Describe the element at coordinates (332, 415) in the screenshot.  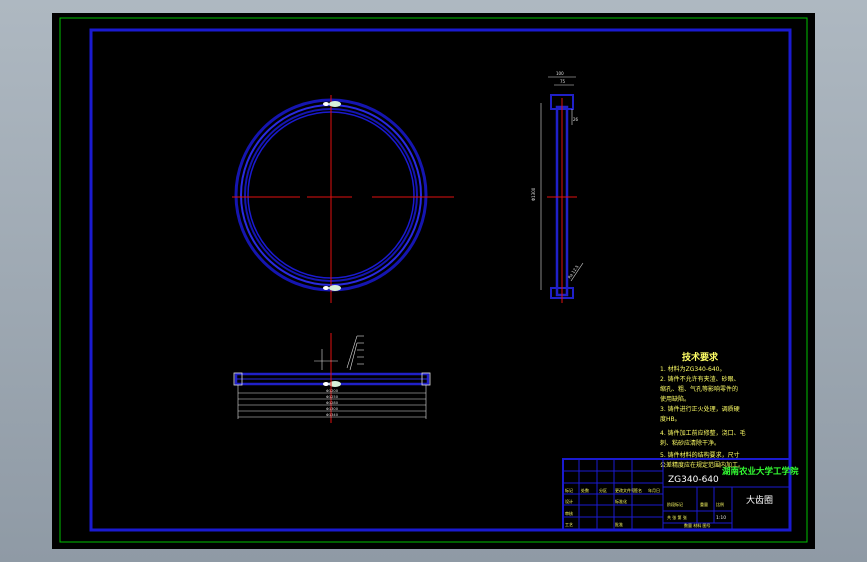
I see `dim-bottom-5: Φ1340` at that location.